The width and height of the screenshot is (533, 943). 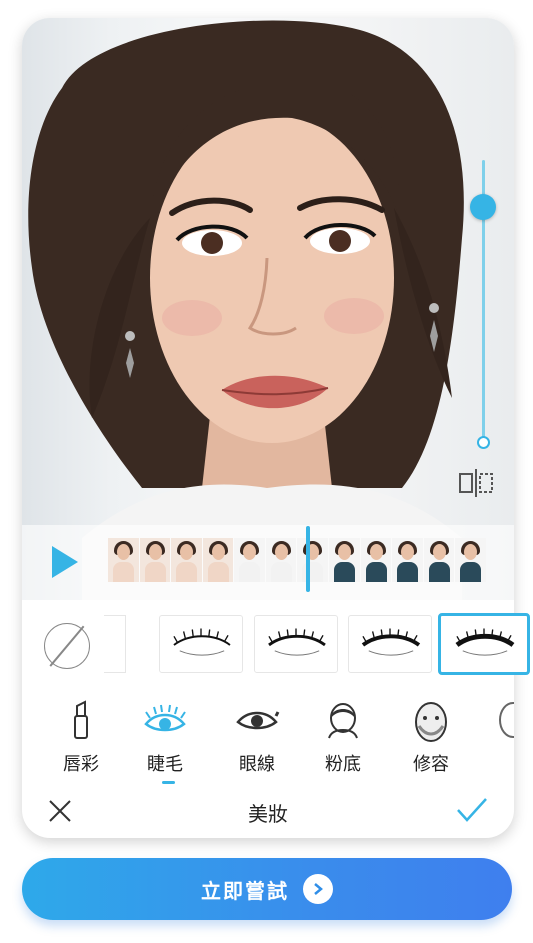 I want to click on no-style-icon, so click(x=67, y=646).